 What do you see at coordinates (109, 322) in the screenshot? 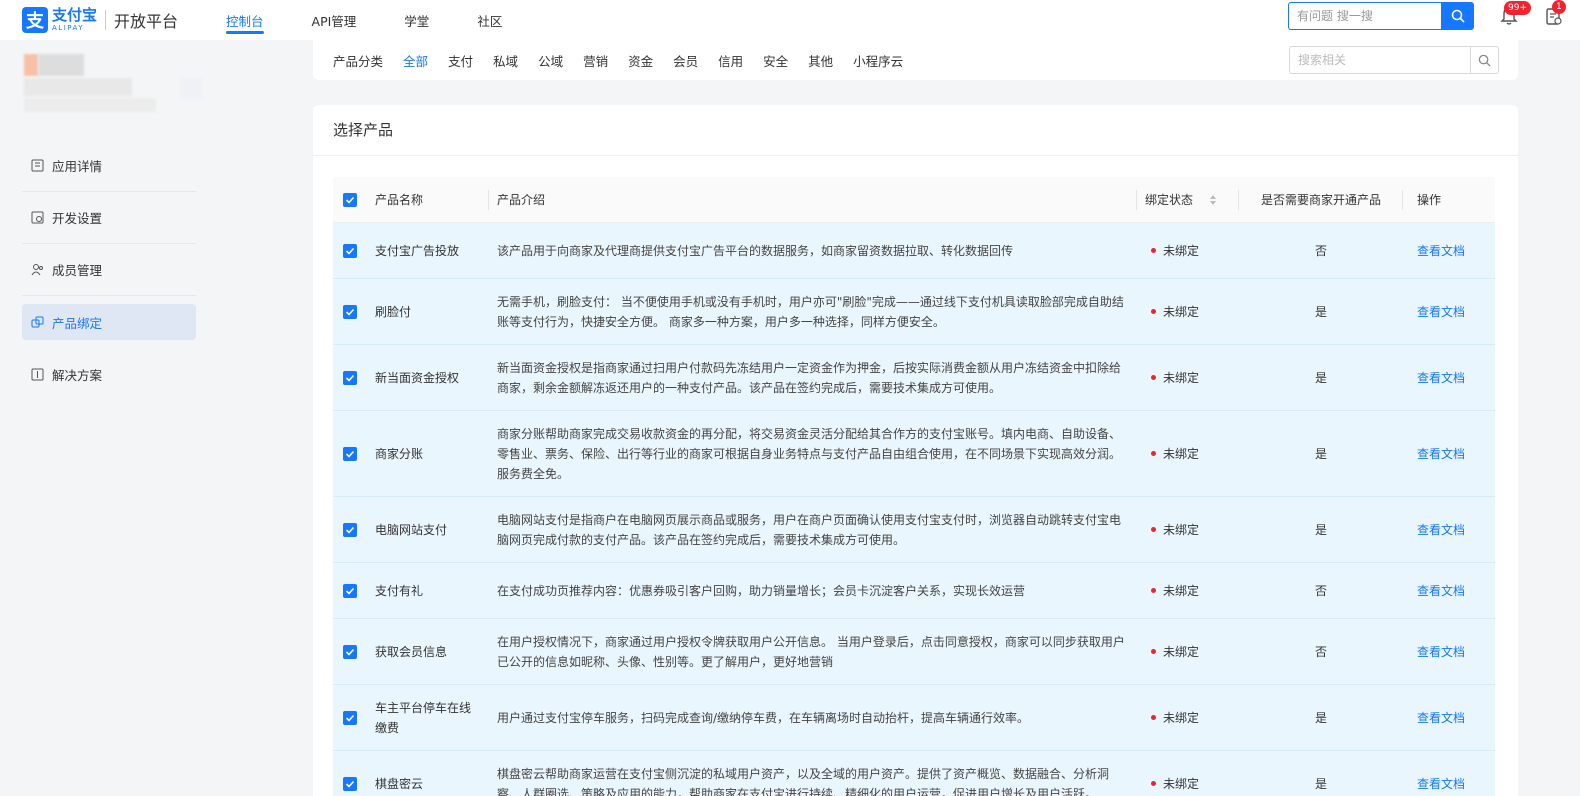
I see `sidebar-item-product-bind: 产品绑定` at bounding box center [109, 322].